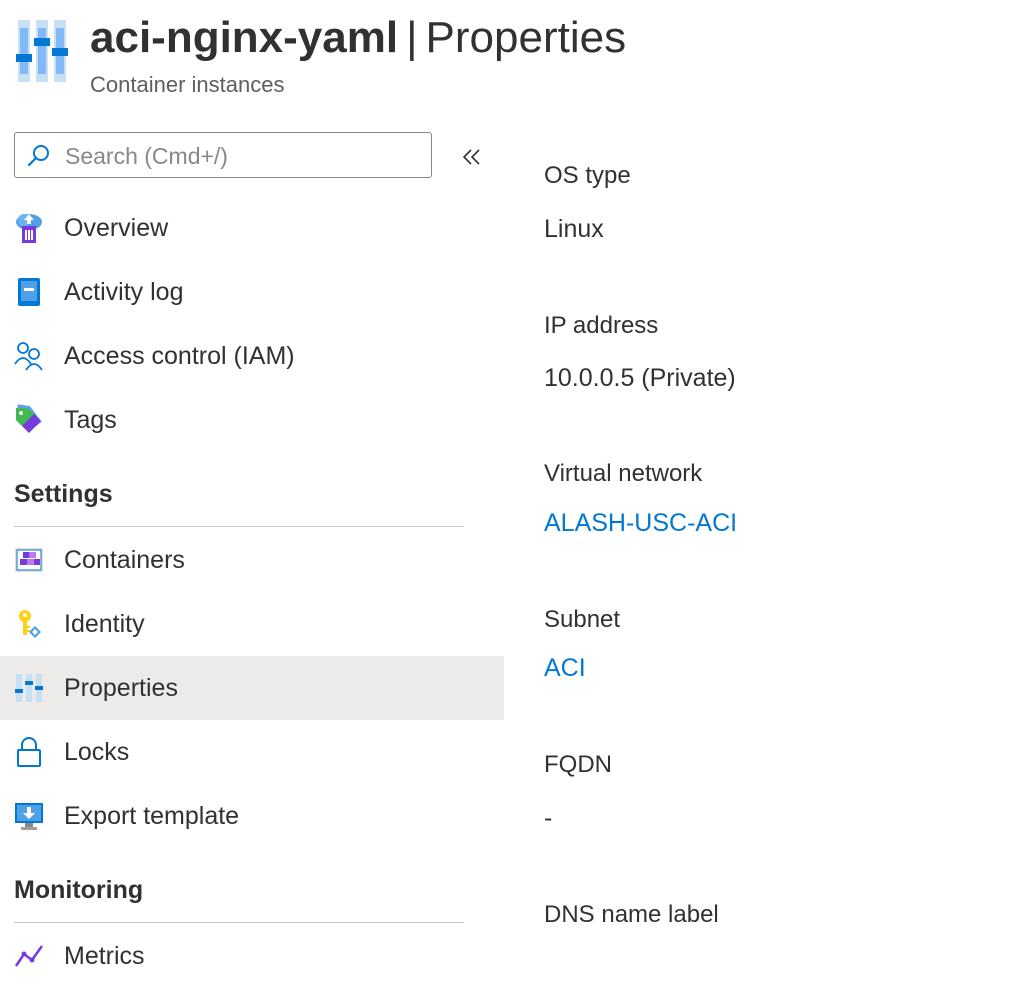 Image resolution: width=1030 pixels, height=988 pixels. Describe the element at coordinates (587, 175) in the screenshot. I see `prop-label-os-type: OS type` at that location.